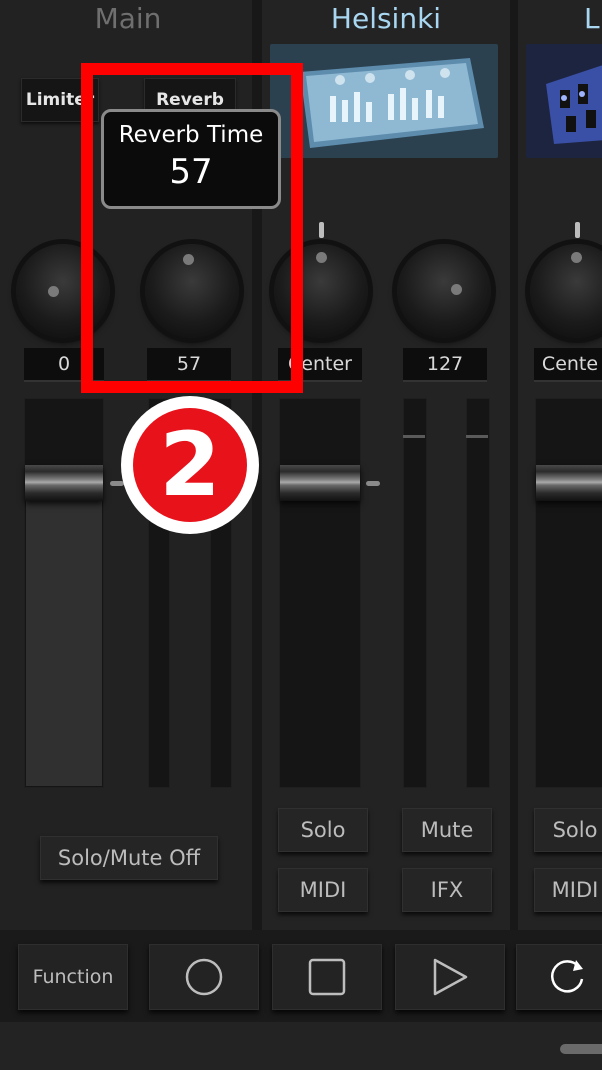 This screenshot has height=1070, width=602. I want to click on stop-button, so click(327, 977).